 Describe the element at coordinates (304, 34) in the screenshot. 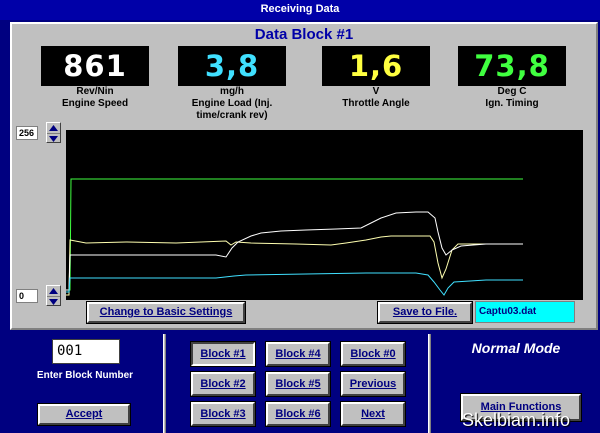

I see `block-title: Data Block #1` at that location.